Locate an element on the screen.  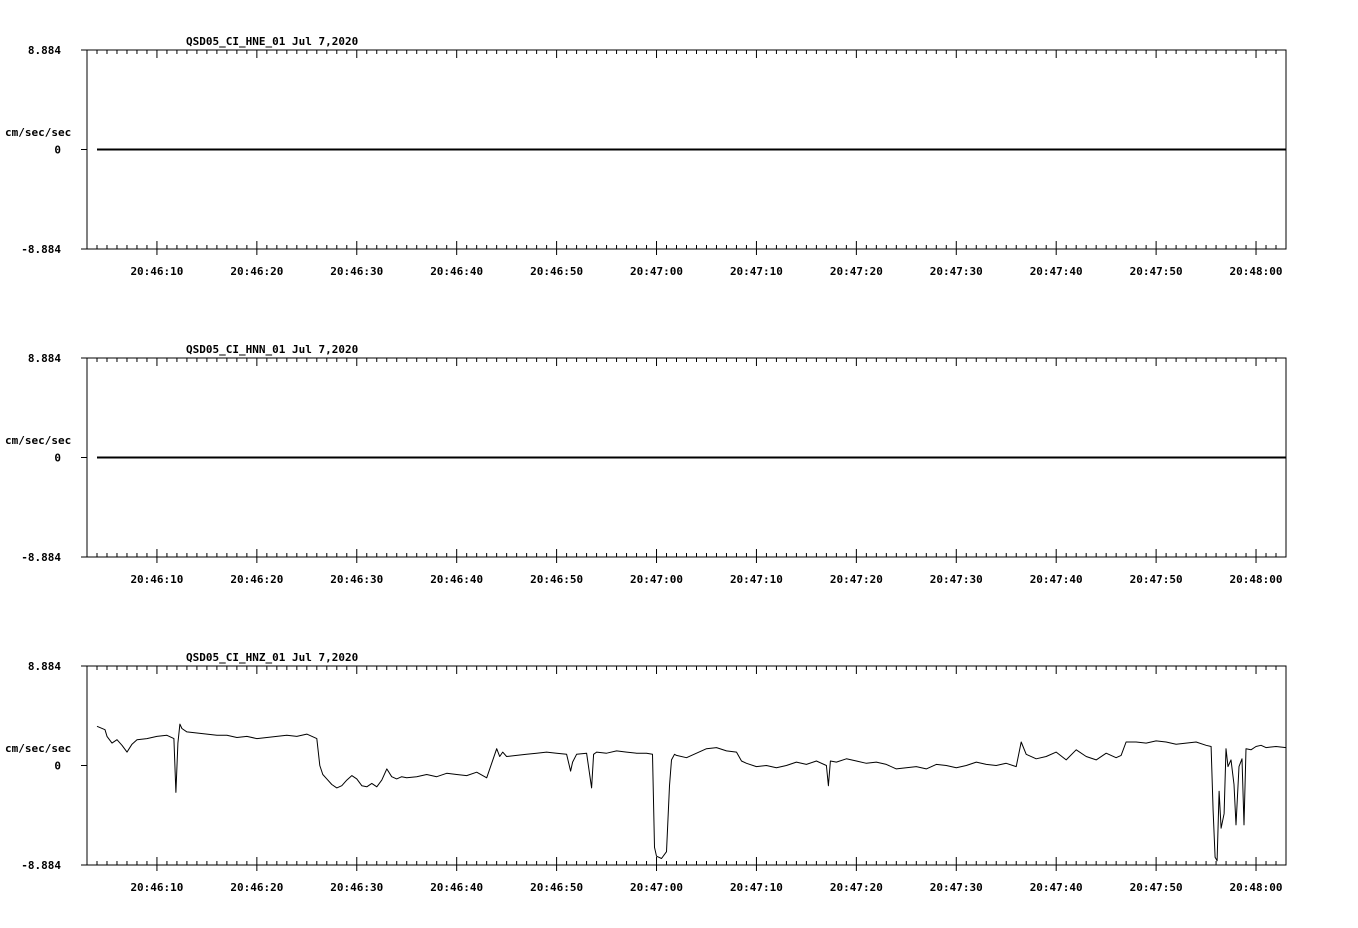
panel-title: QSD05_CI_HNE_01 Jul 7,2020 is located at coordinates (272, 41).